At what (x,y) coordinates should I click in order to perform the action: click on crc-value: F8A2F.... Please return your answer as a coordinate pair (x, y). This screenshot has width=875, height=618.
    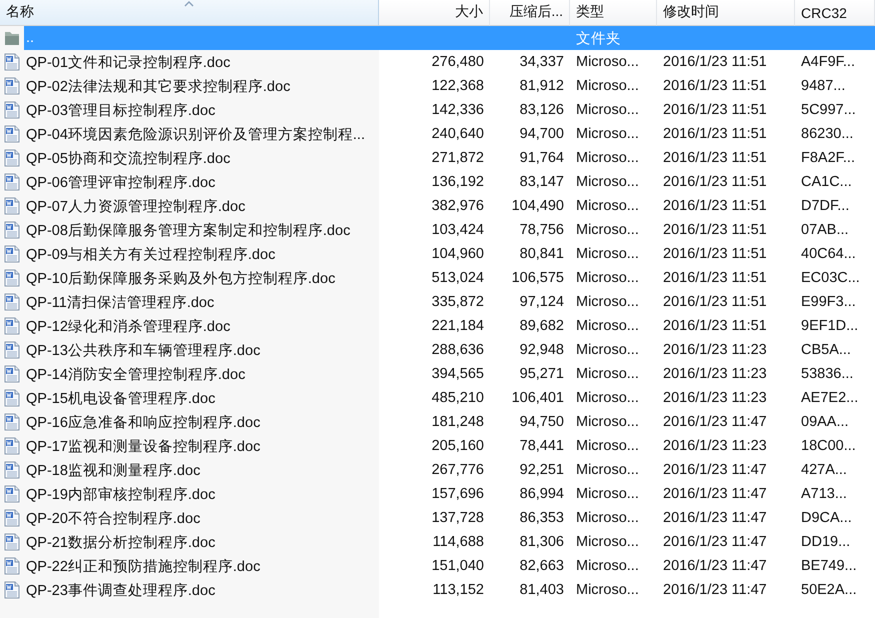
    Looking at the image, I should click on (828, 158).